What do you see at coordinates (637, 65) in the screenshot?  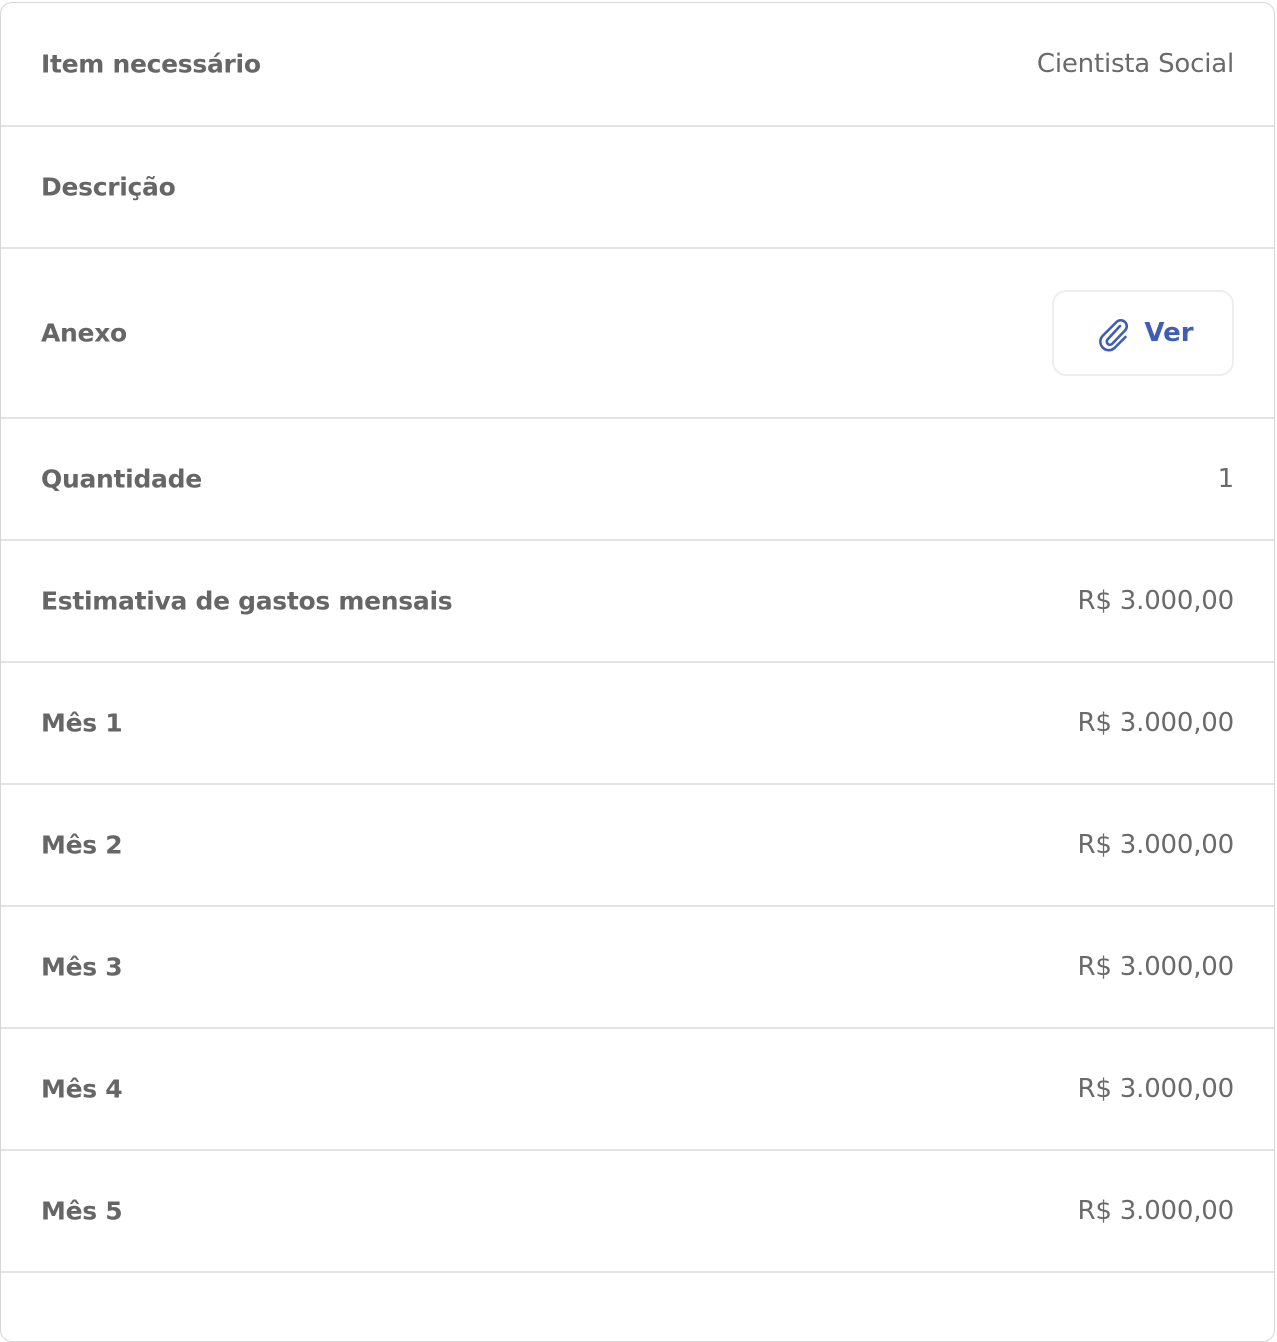 I see `detail-row-item: Item necessário Cientista Social` at bounding box center [637, 65].